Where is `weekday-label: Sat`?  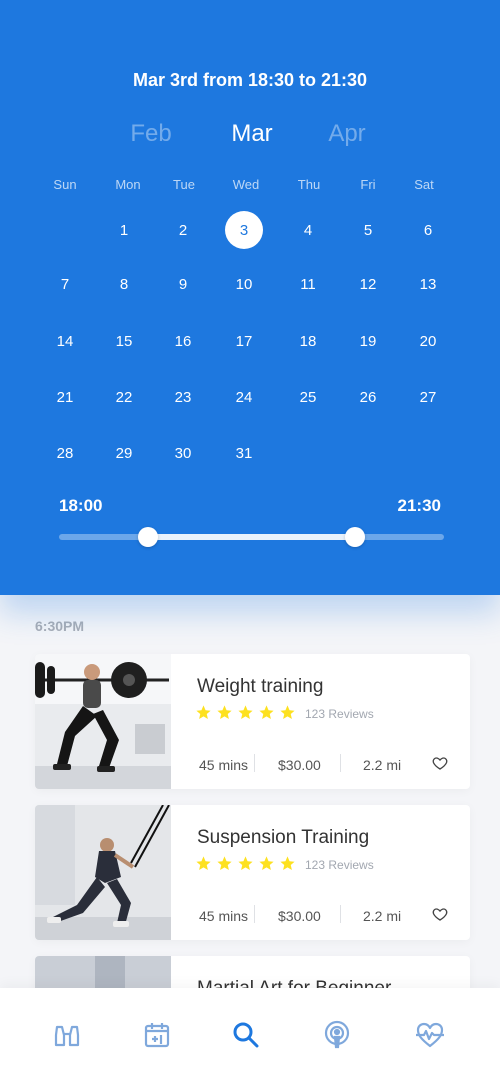 weekday-label: Sat is located at coordinates (424, 184).